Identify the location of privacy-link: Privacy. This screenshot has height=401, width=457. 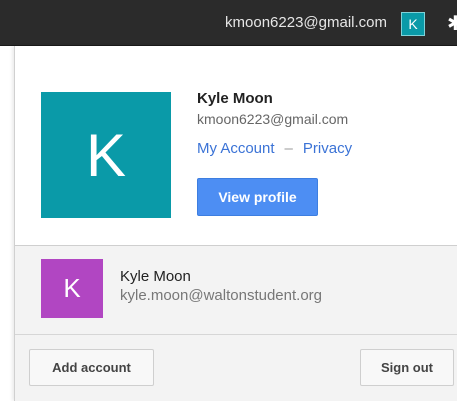
(327, 148).